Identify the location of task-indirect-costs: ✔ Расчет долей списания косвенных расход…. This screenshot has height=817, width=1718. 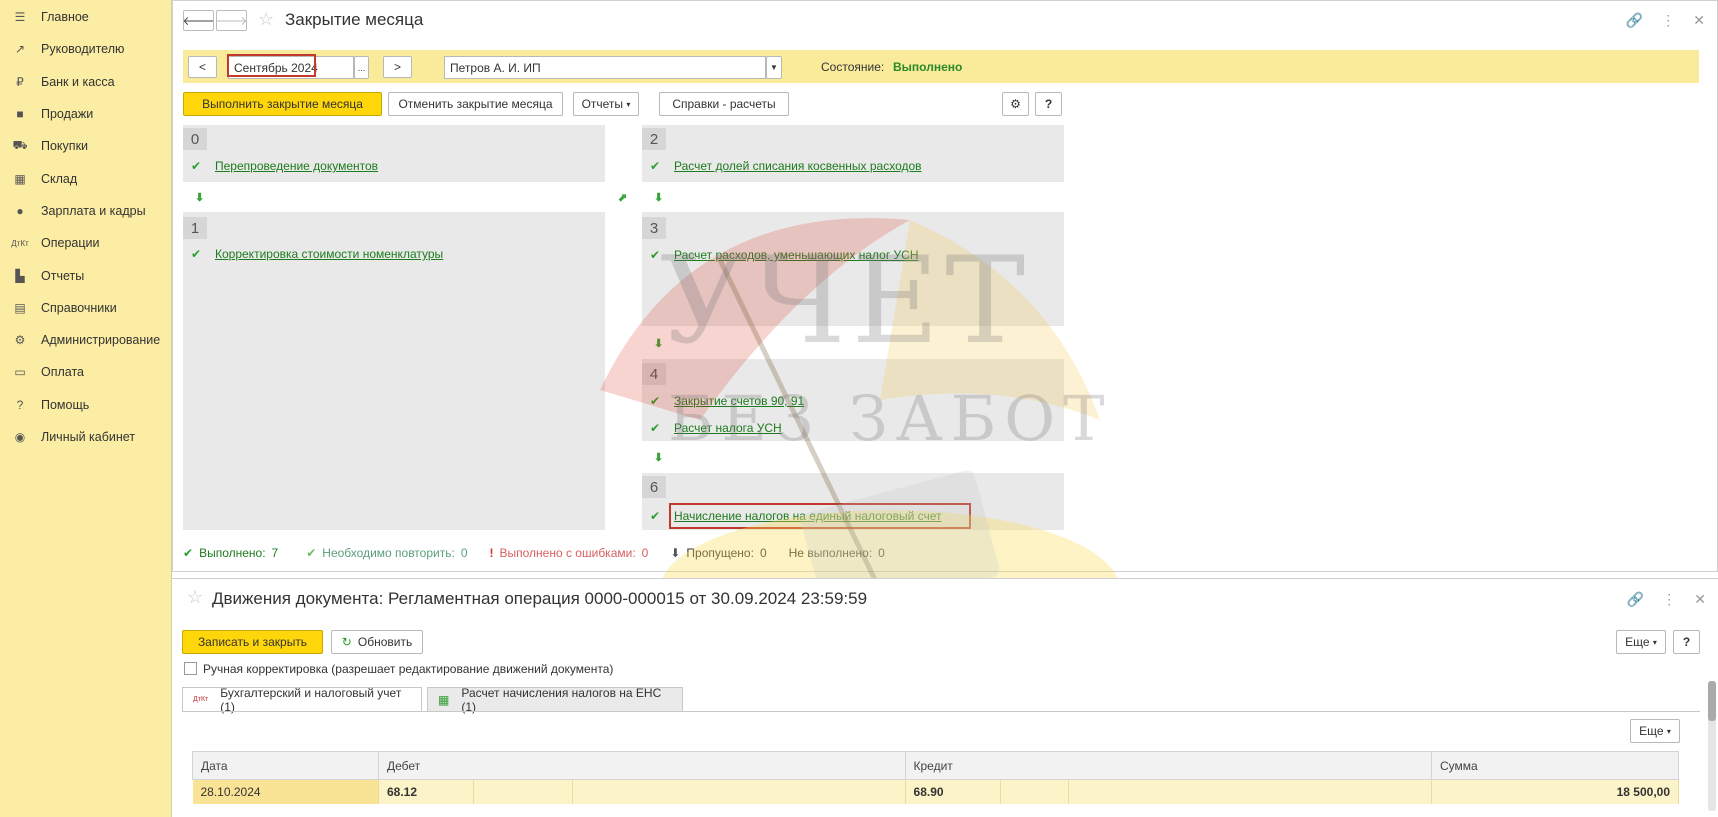
(786, 166).